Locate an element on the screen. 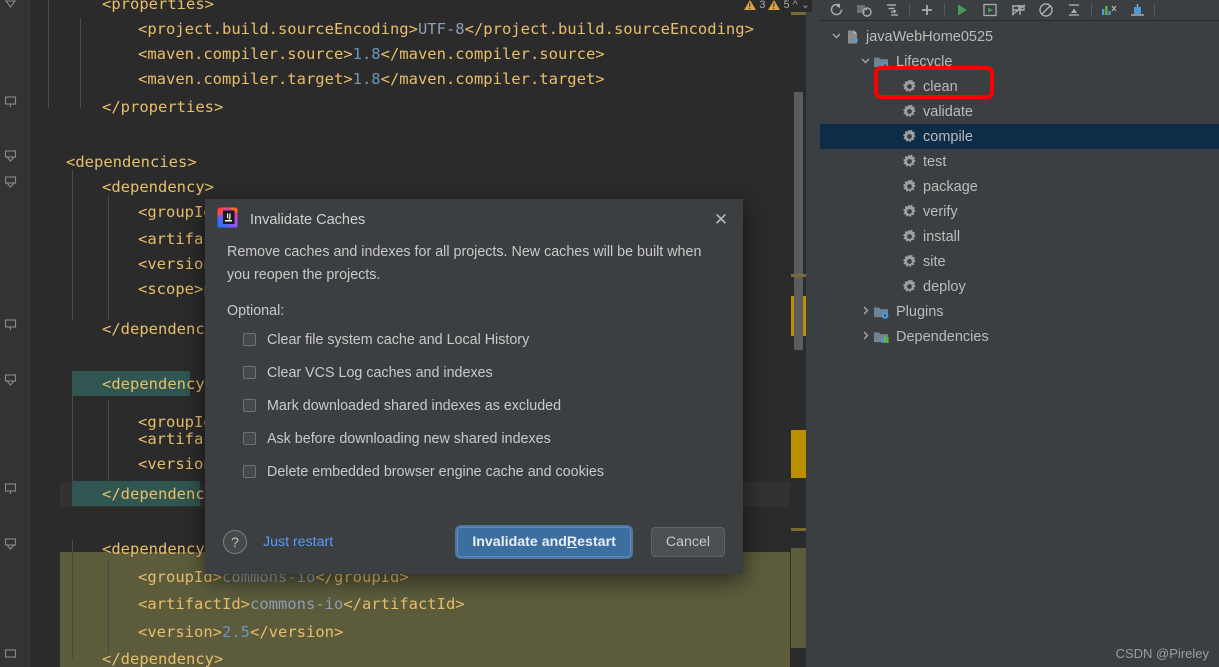  plugins-folder-icon is located at coordinates (881, 312).